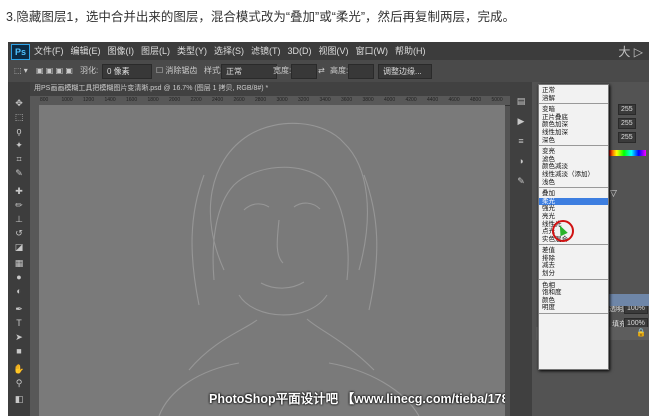 This screenshot has width=649, height=416. I want to click on menu-item: 类型(Y), so click(192, 51).